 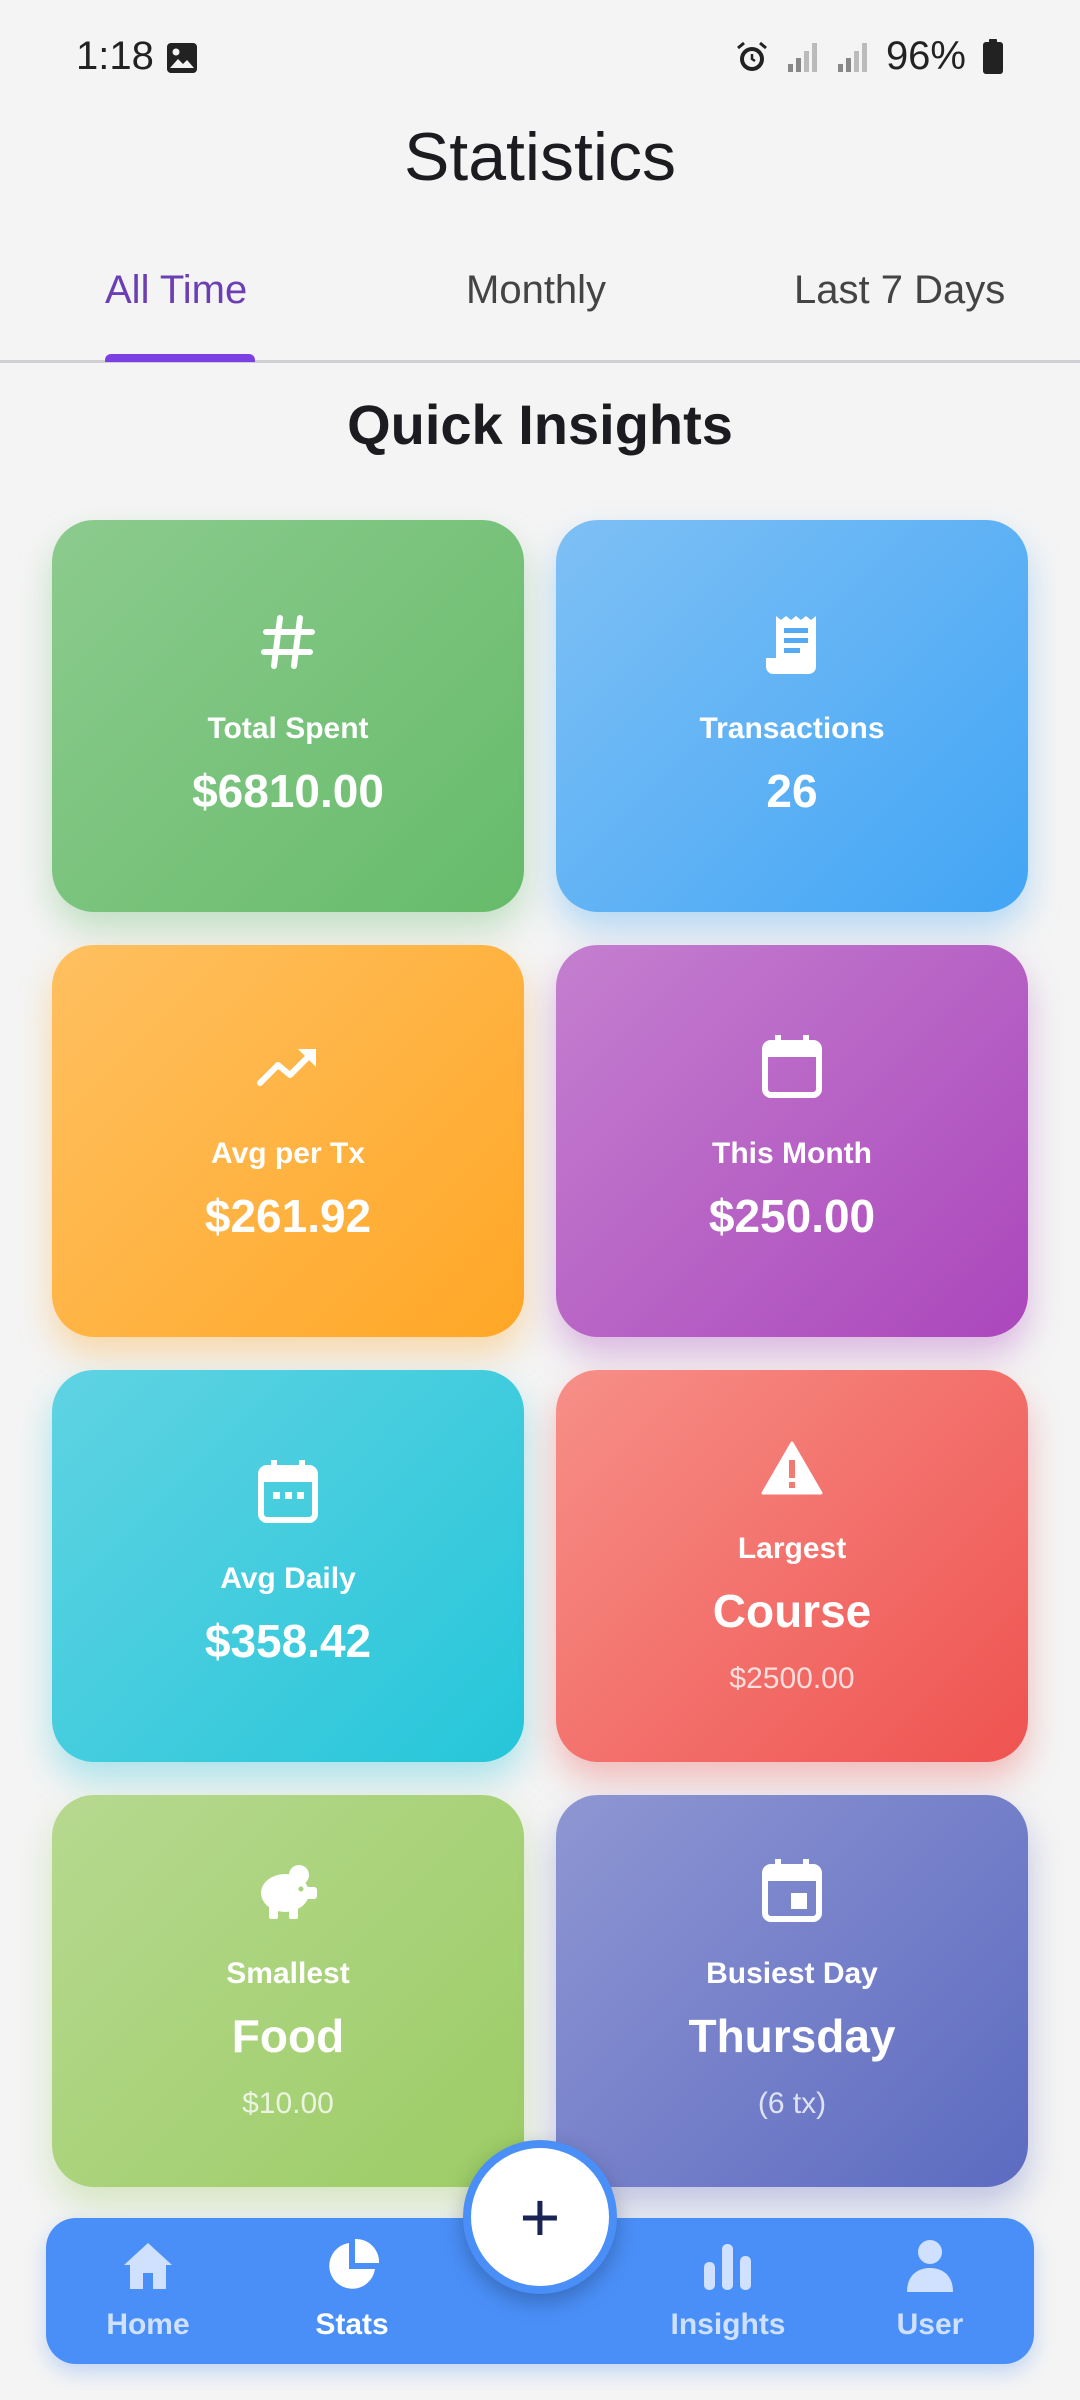 I want to click on warning-icon, so click(x=792, y=1468).